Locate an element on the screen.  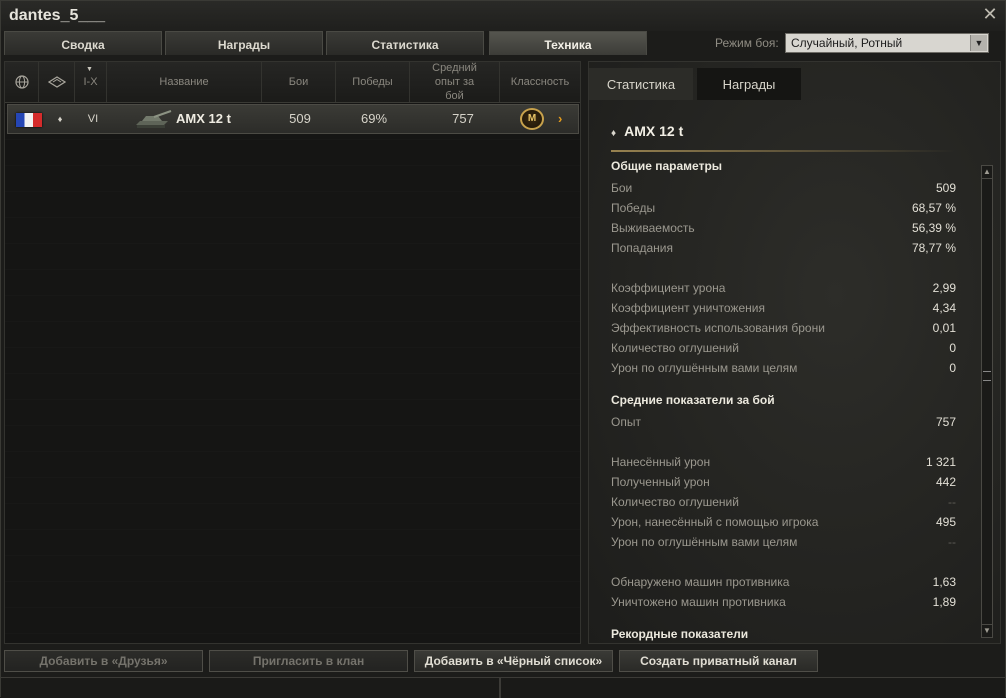
details-tabs: Статистика Награды is located at coordinates (794, 81).